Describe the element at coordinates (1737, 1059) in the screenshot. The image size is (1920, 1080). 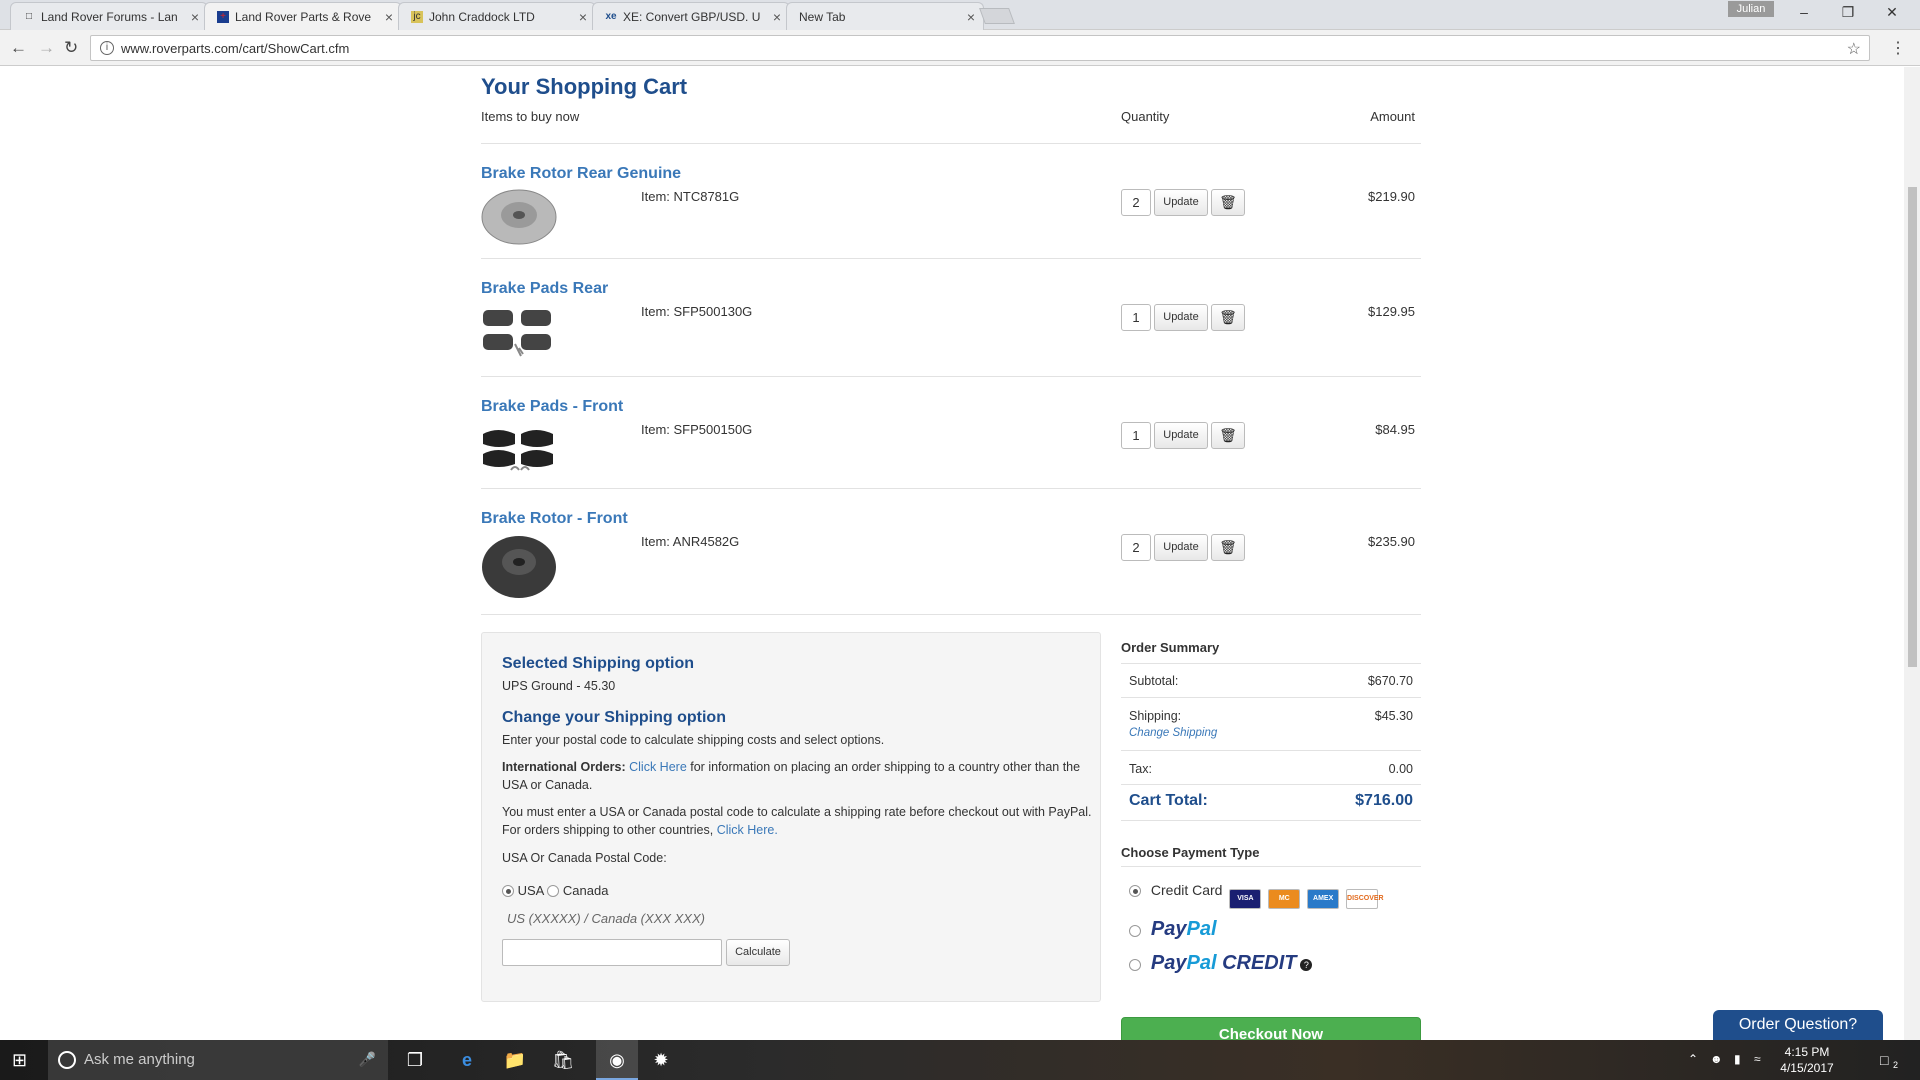
I see `battery-icon: ▮` at that location.